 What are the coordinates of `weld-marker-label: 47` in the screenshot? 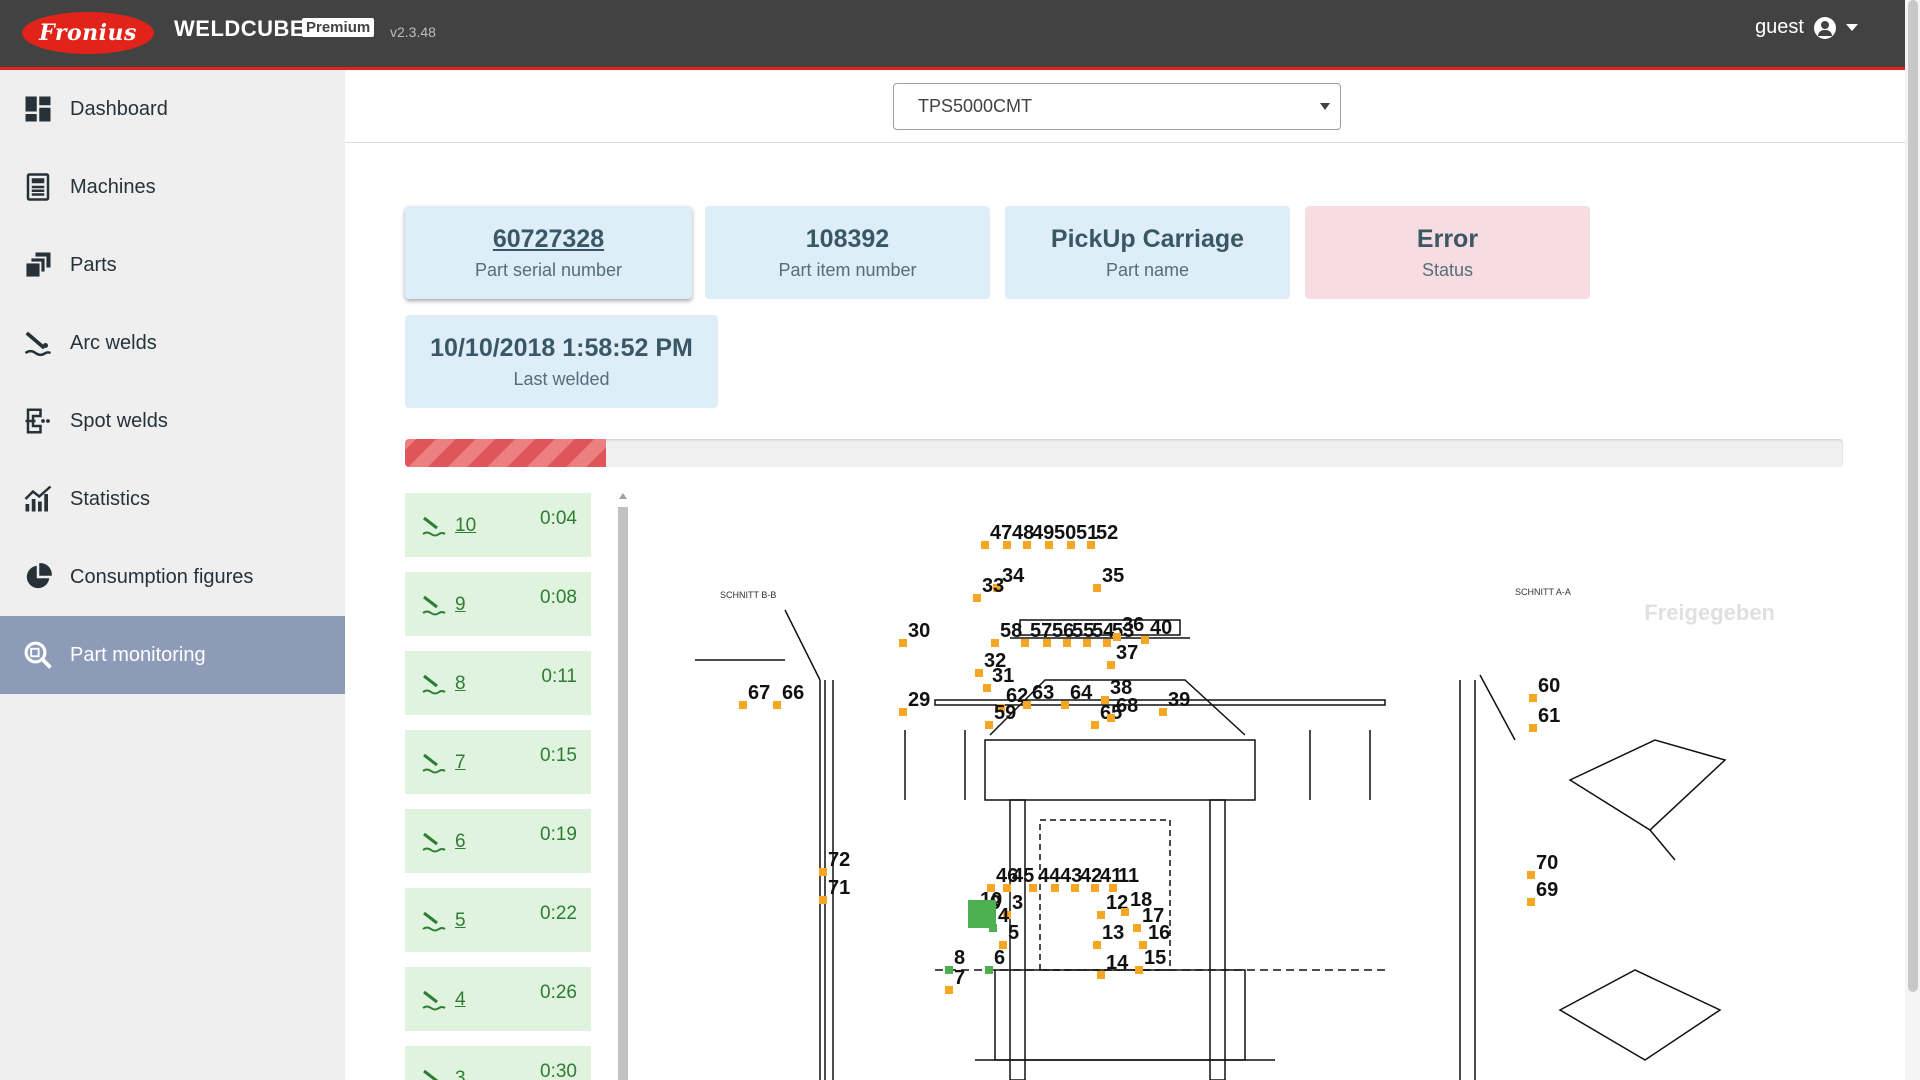 It's located at (1001, 533).